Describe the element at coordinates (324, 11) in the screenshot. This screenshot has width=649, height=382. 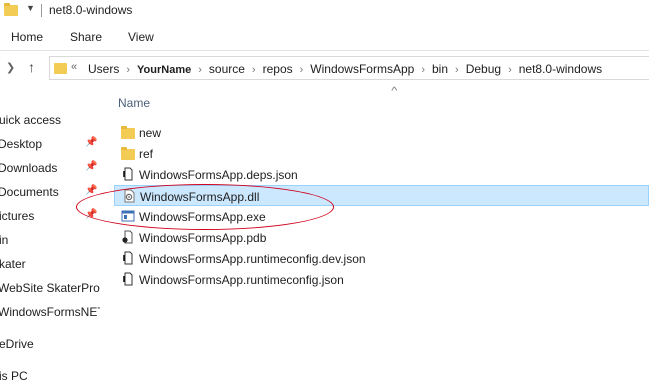
I see `title-bar: ▼ net8.0-windows` at that location.